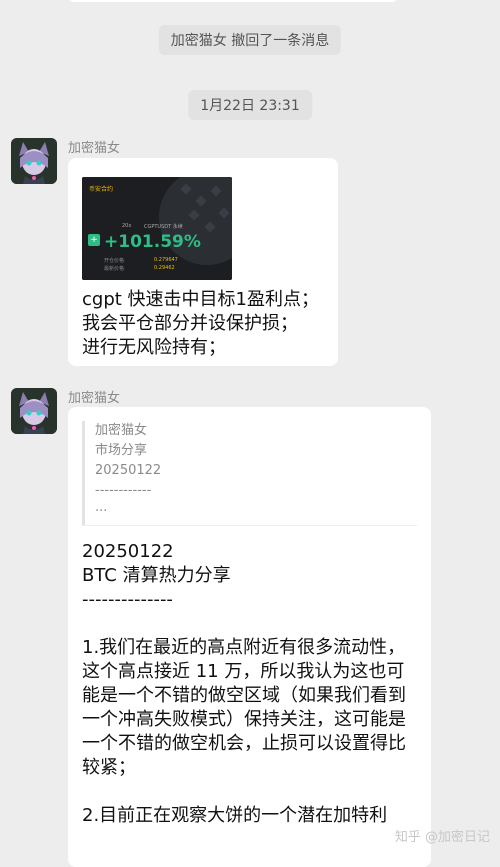  I want to click on previous-message-bubble, so click(233, 1).